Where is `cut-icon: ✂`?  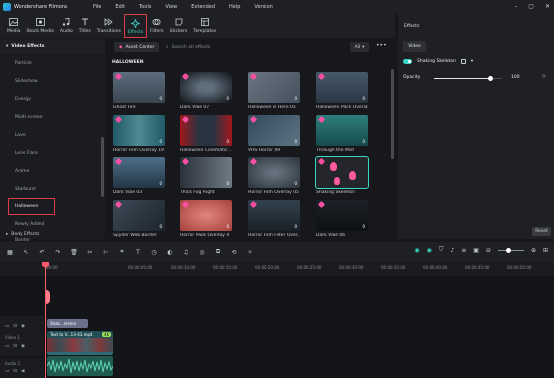 cut-icon: ✂ is located at coordinates (90, 252).